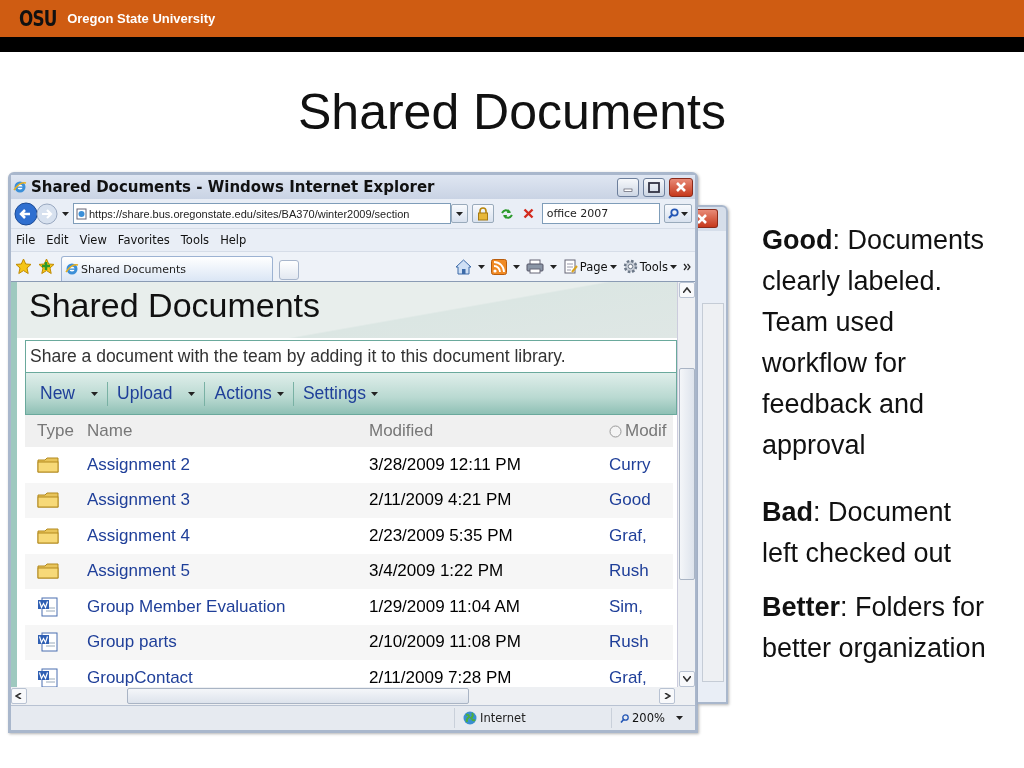 This screenshot has height=768, width=1024. Describe the element at coordinates (93, 240) in the screenshot. I see `menu-item: View` at that location.